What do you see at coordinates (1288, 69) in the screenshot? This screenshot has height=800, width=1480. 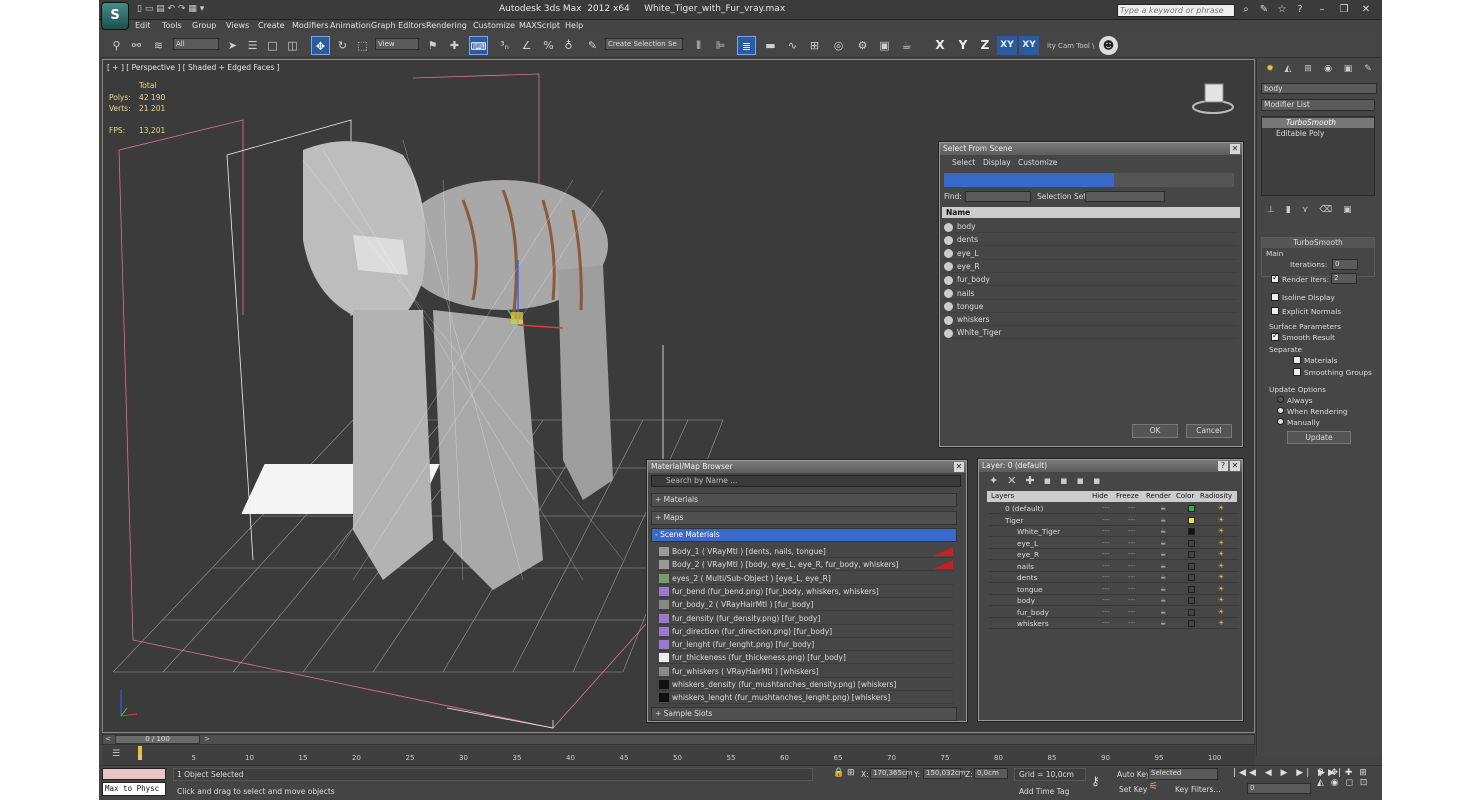 I see `modify-tab-icon: ◭` at bounding box center [1288, 69].